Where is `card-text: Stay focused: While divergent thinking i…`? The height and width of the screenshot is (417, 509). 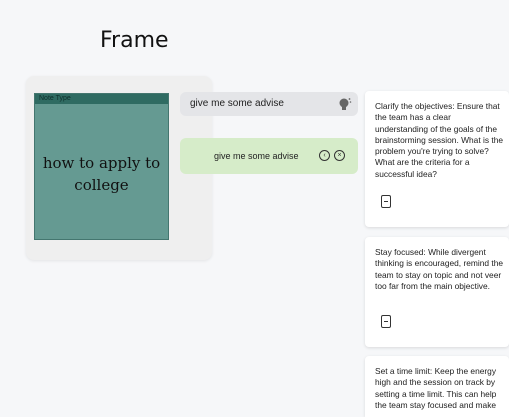
card-text: Stay focused: While divergent thinking i… is located at coordinates (439, 269).